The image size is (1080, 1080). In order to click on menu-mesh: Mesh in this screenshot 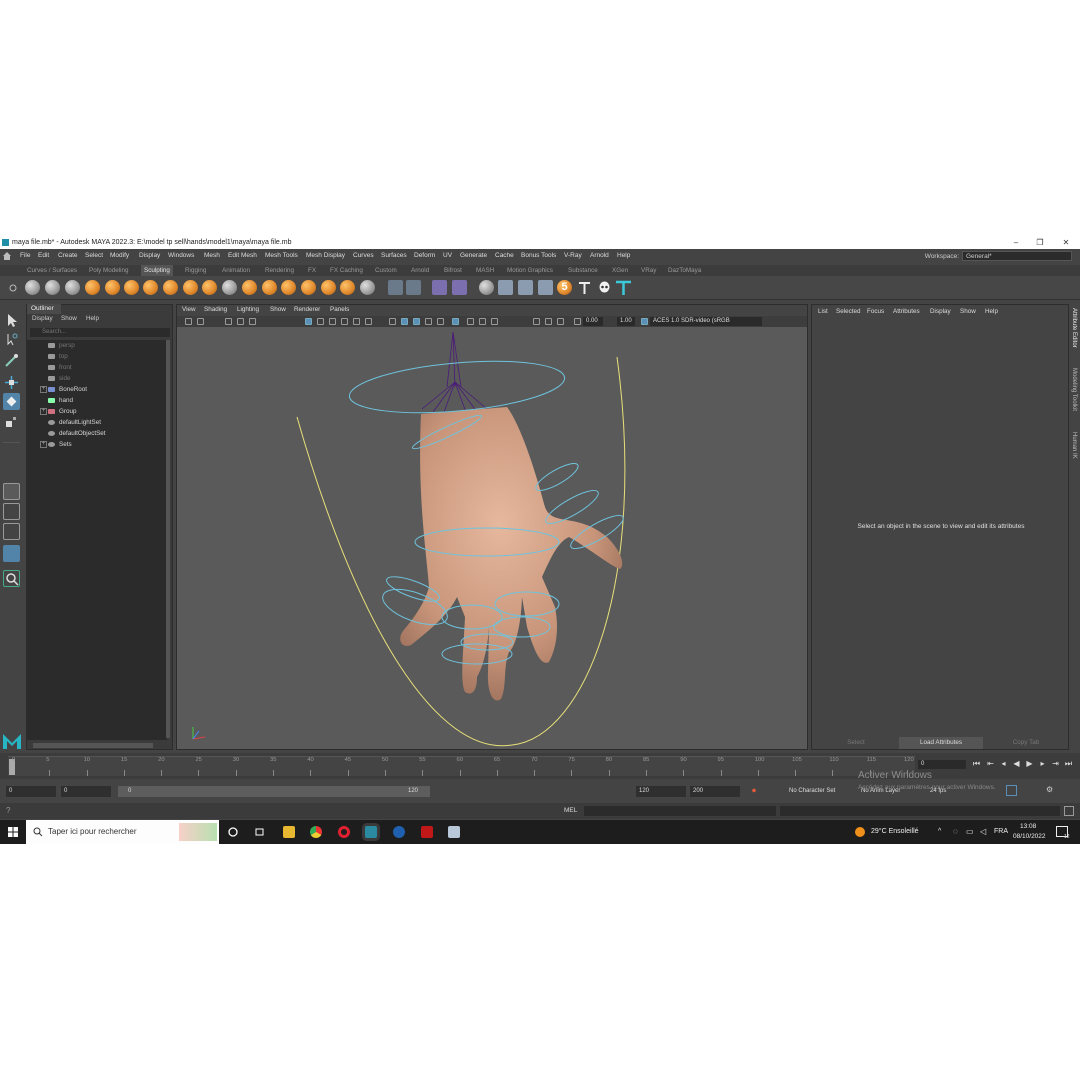, I will do `click(212, 256)`.